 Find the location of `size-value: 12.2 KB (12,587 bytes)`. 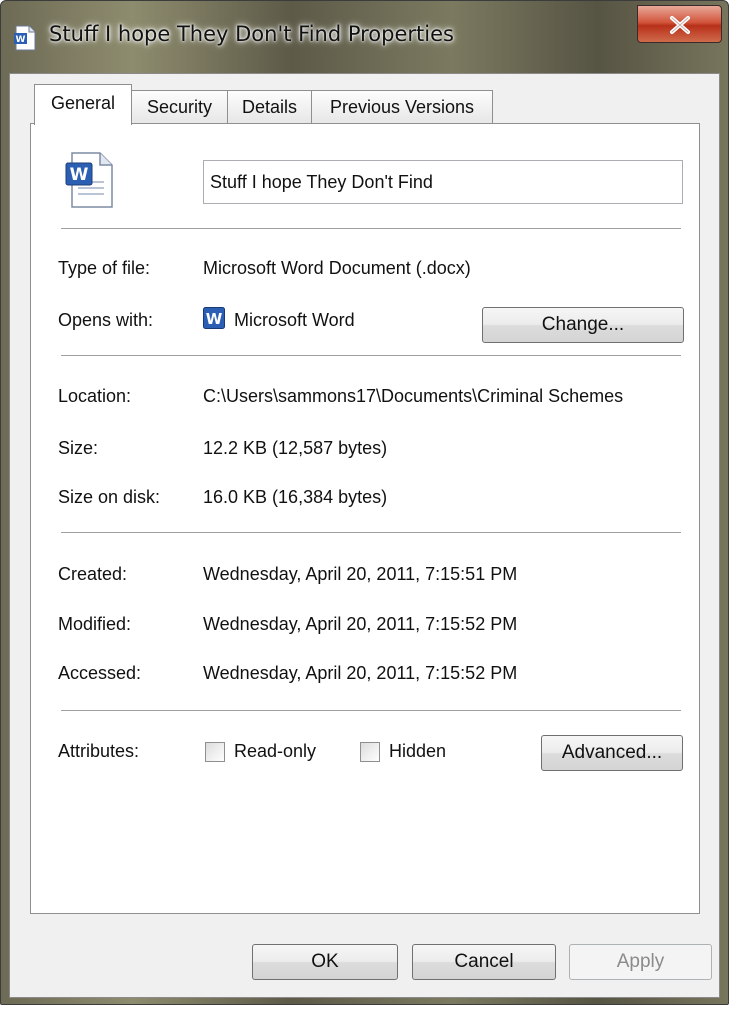

size-value: 12.2 KB (12,587 bytes) is located at coordinates (295, 448).